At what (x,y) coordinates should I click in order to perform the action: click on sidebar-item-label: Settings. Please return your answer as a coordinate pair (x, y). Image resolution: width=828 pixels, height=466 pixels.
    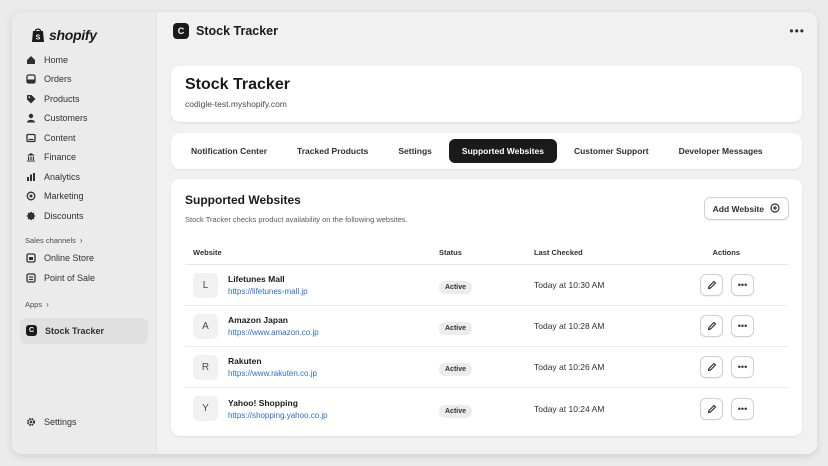
    Looking at the image, I should click on (60, 422).